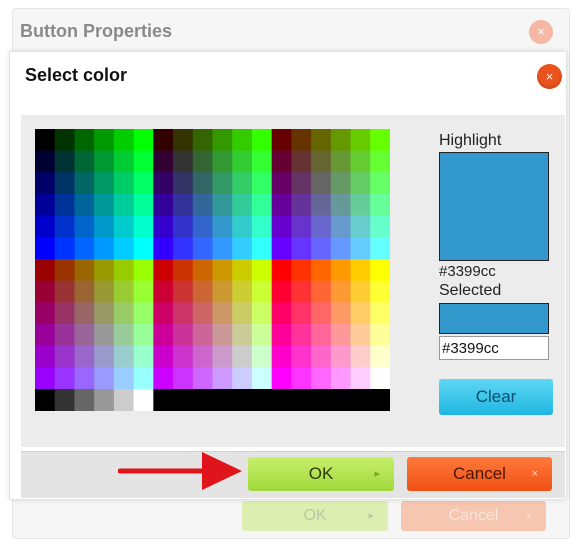  What do you see at coordinates (321, 474) in the screenshot?
I see `ok-button: OK ▸` at bounding box center [321, 474].